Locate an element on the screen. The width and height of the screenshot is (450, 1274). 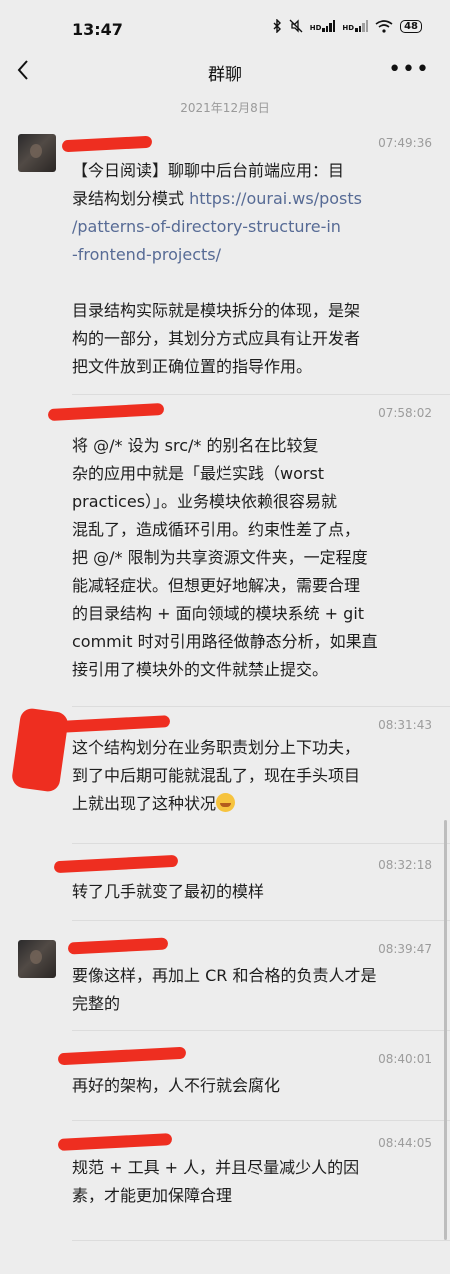
nav-bar: 群聊 ••• is located at coordinates (225, 72).